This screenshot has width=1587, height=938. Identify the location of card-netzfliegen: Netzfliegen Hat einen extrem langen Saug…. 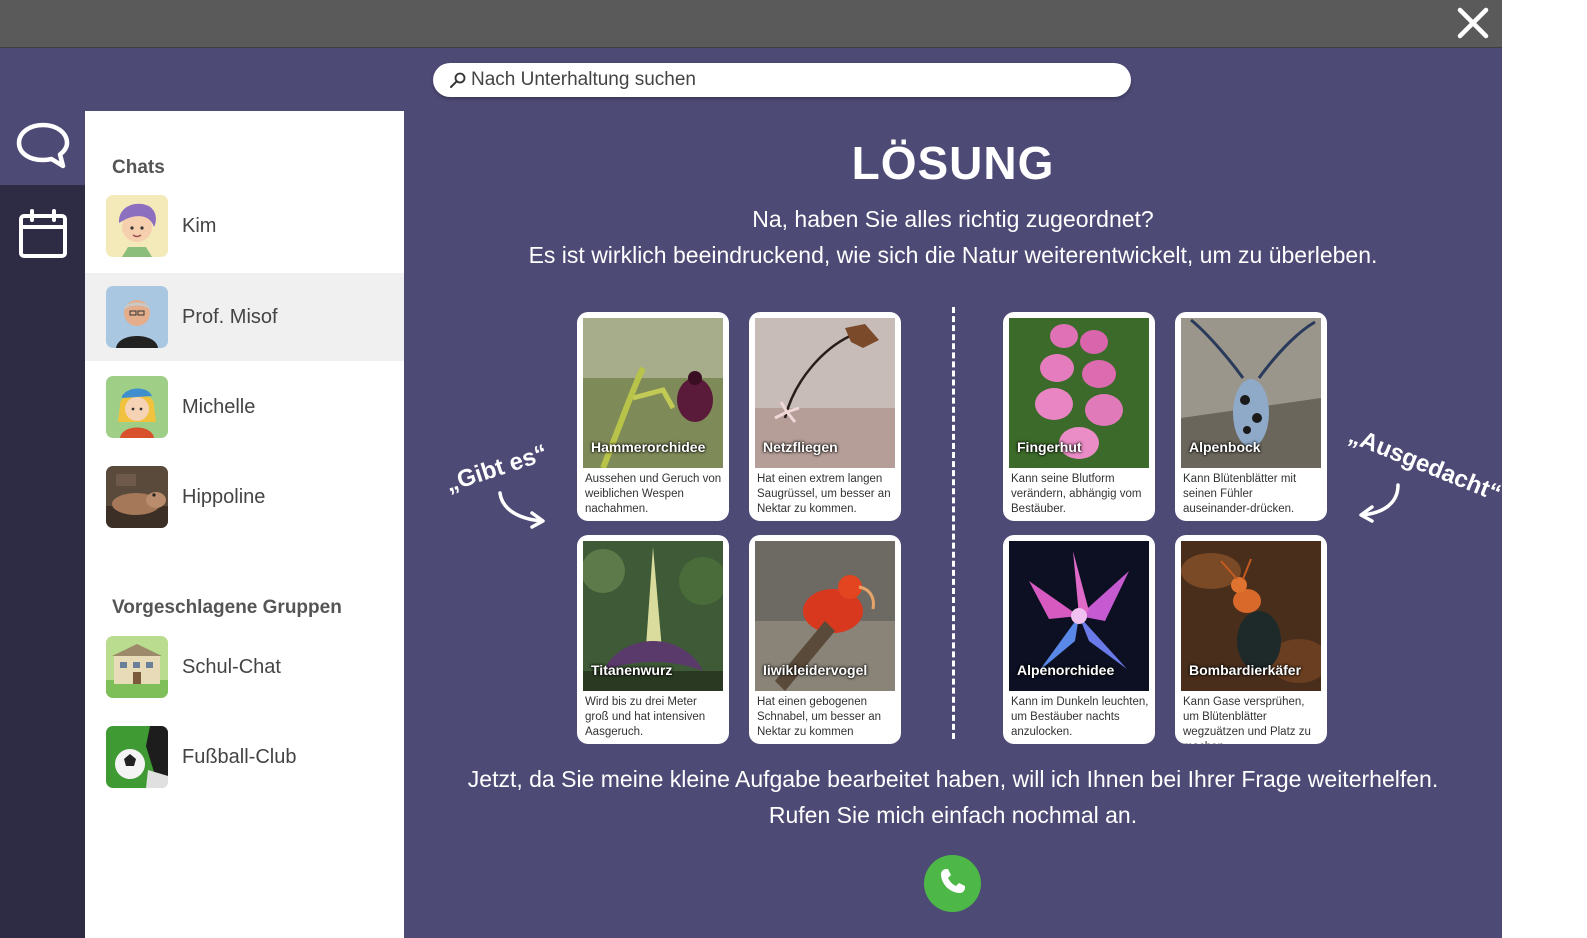
(825, 416).